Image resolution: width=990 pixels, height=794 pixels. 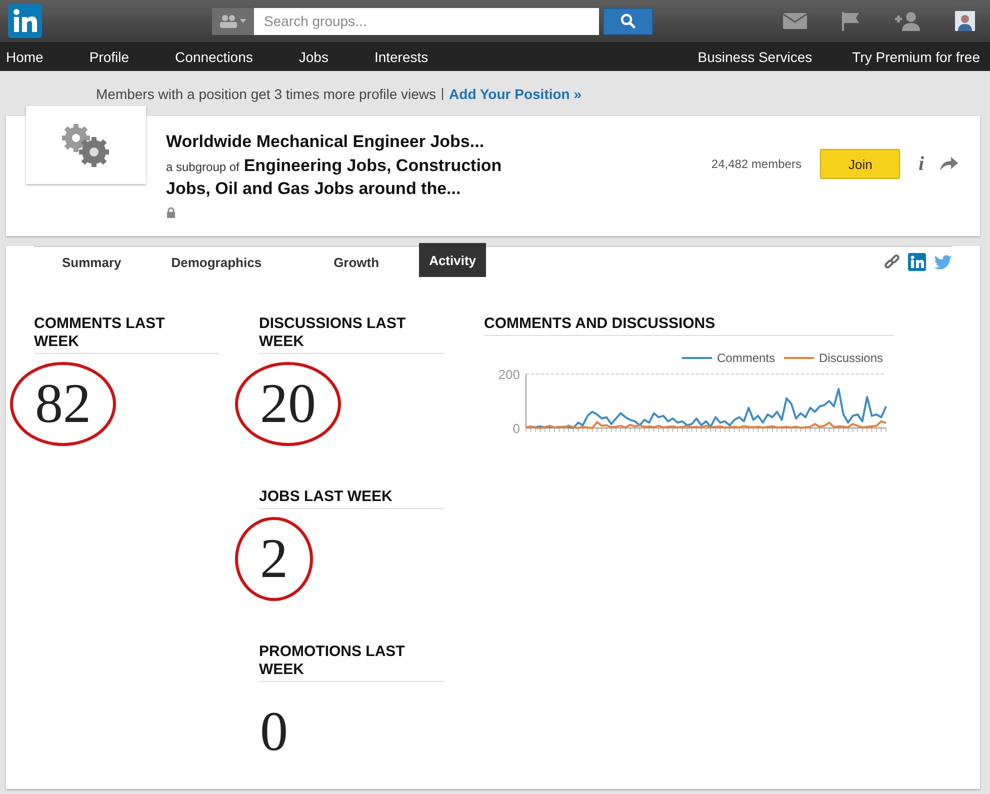 What do you see at coordinates (25, 21) in the screenshot?
I see `logo-icon` at bounding box center [25, 21].